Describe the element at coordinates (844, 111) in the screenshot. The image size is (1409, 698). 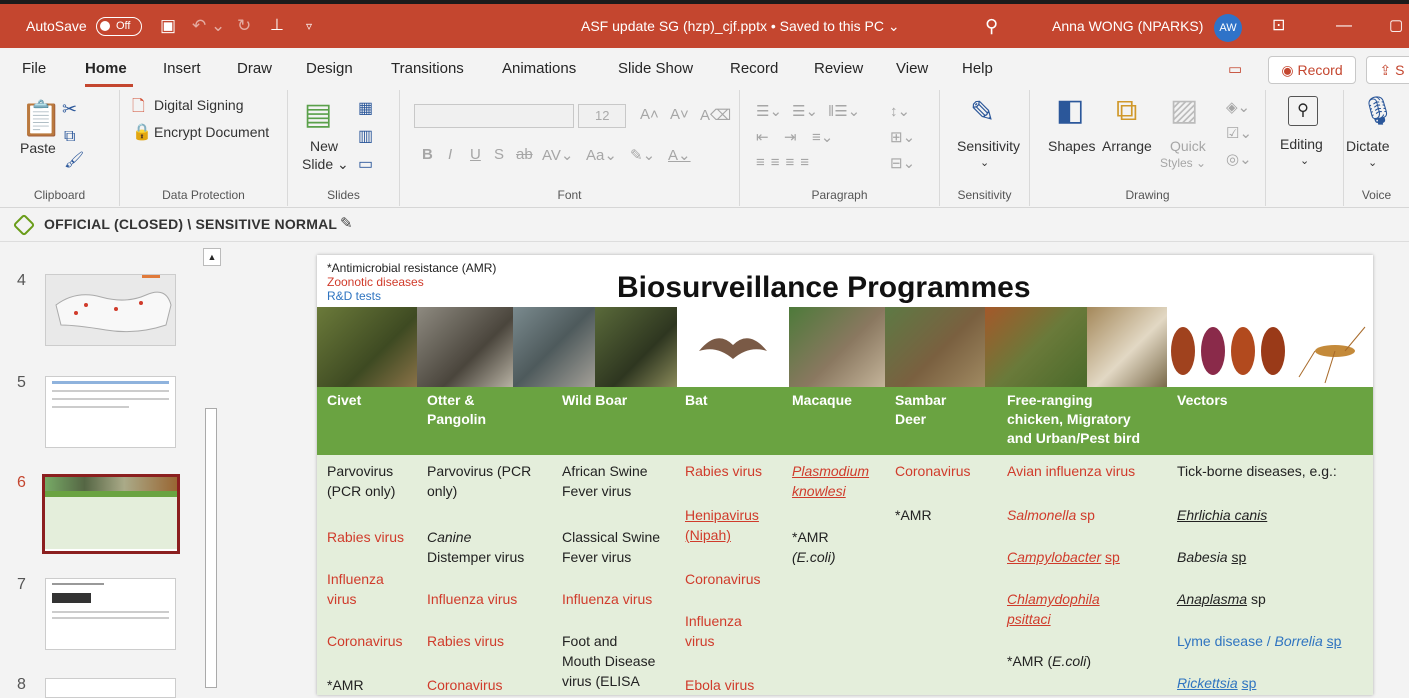
I see `line-spacing-icon: ‖☰⌄` at that location.